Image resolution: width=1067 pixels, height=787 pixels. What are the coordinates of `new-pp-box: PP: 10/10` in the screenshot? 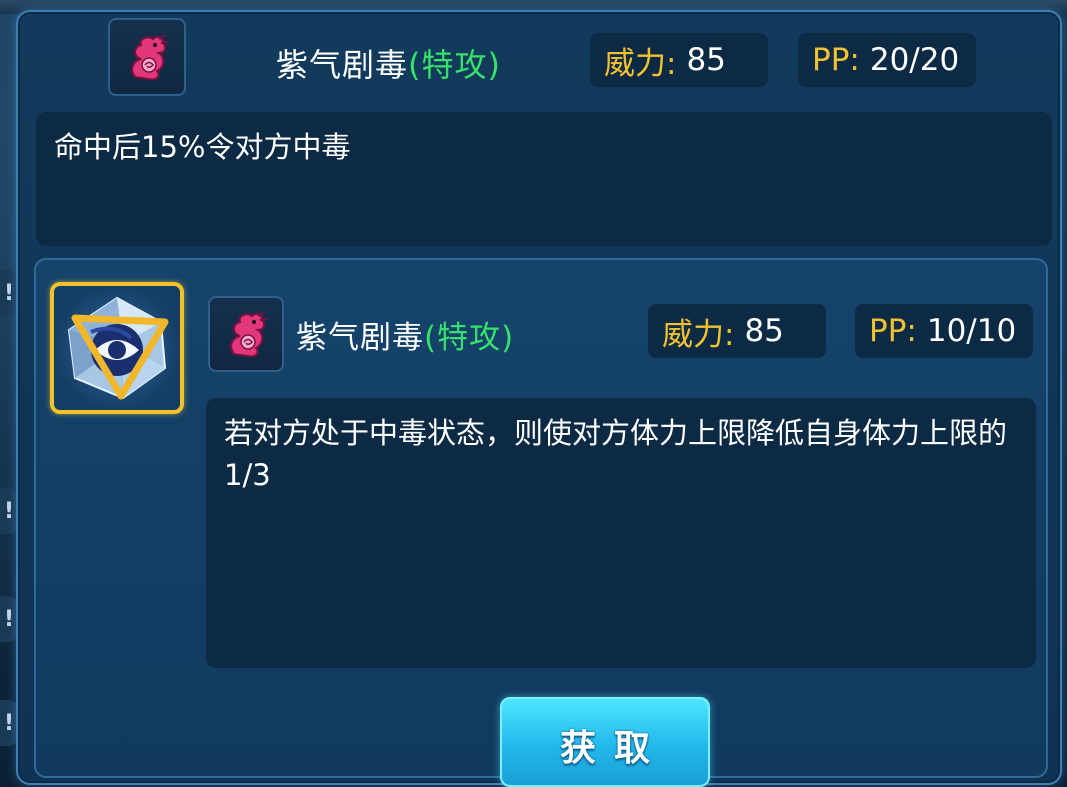 It's located at (944, 331).